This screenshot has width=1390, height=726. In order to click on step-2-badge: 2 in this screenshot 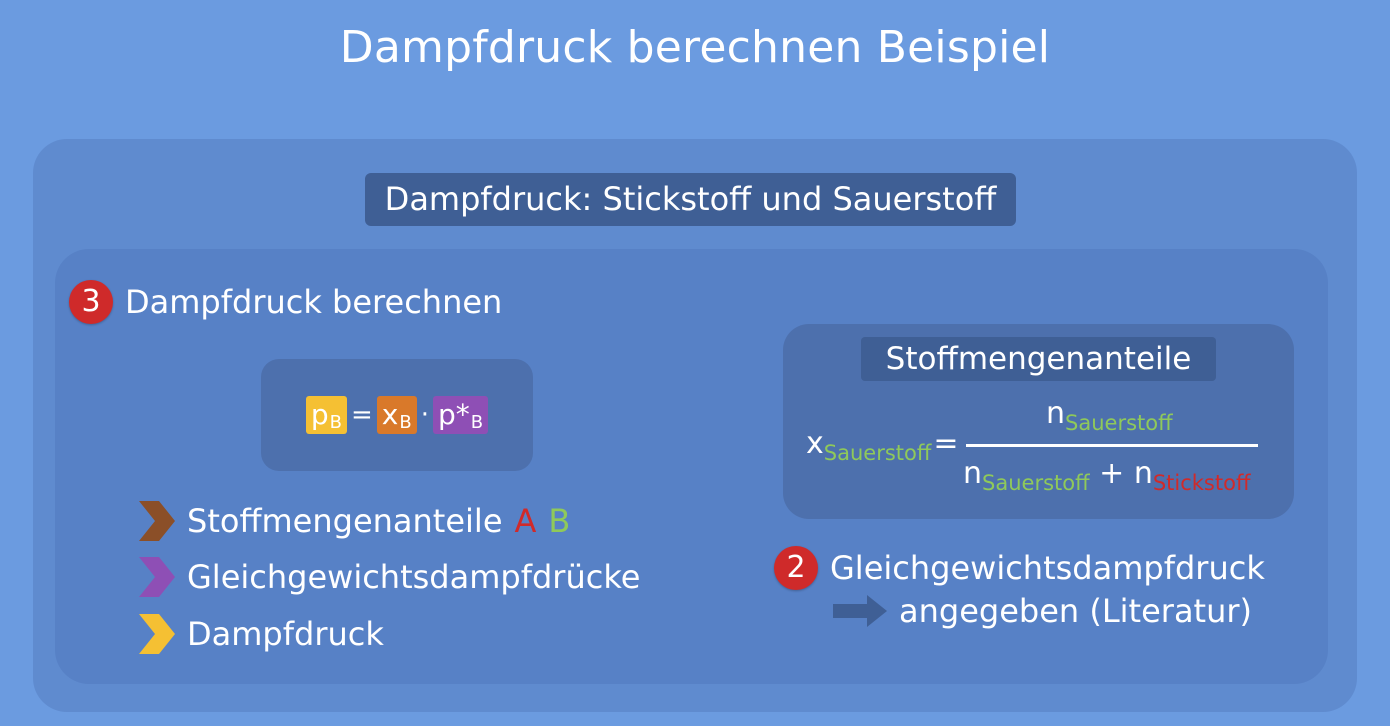, I will do `click(796, 568)`.